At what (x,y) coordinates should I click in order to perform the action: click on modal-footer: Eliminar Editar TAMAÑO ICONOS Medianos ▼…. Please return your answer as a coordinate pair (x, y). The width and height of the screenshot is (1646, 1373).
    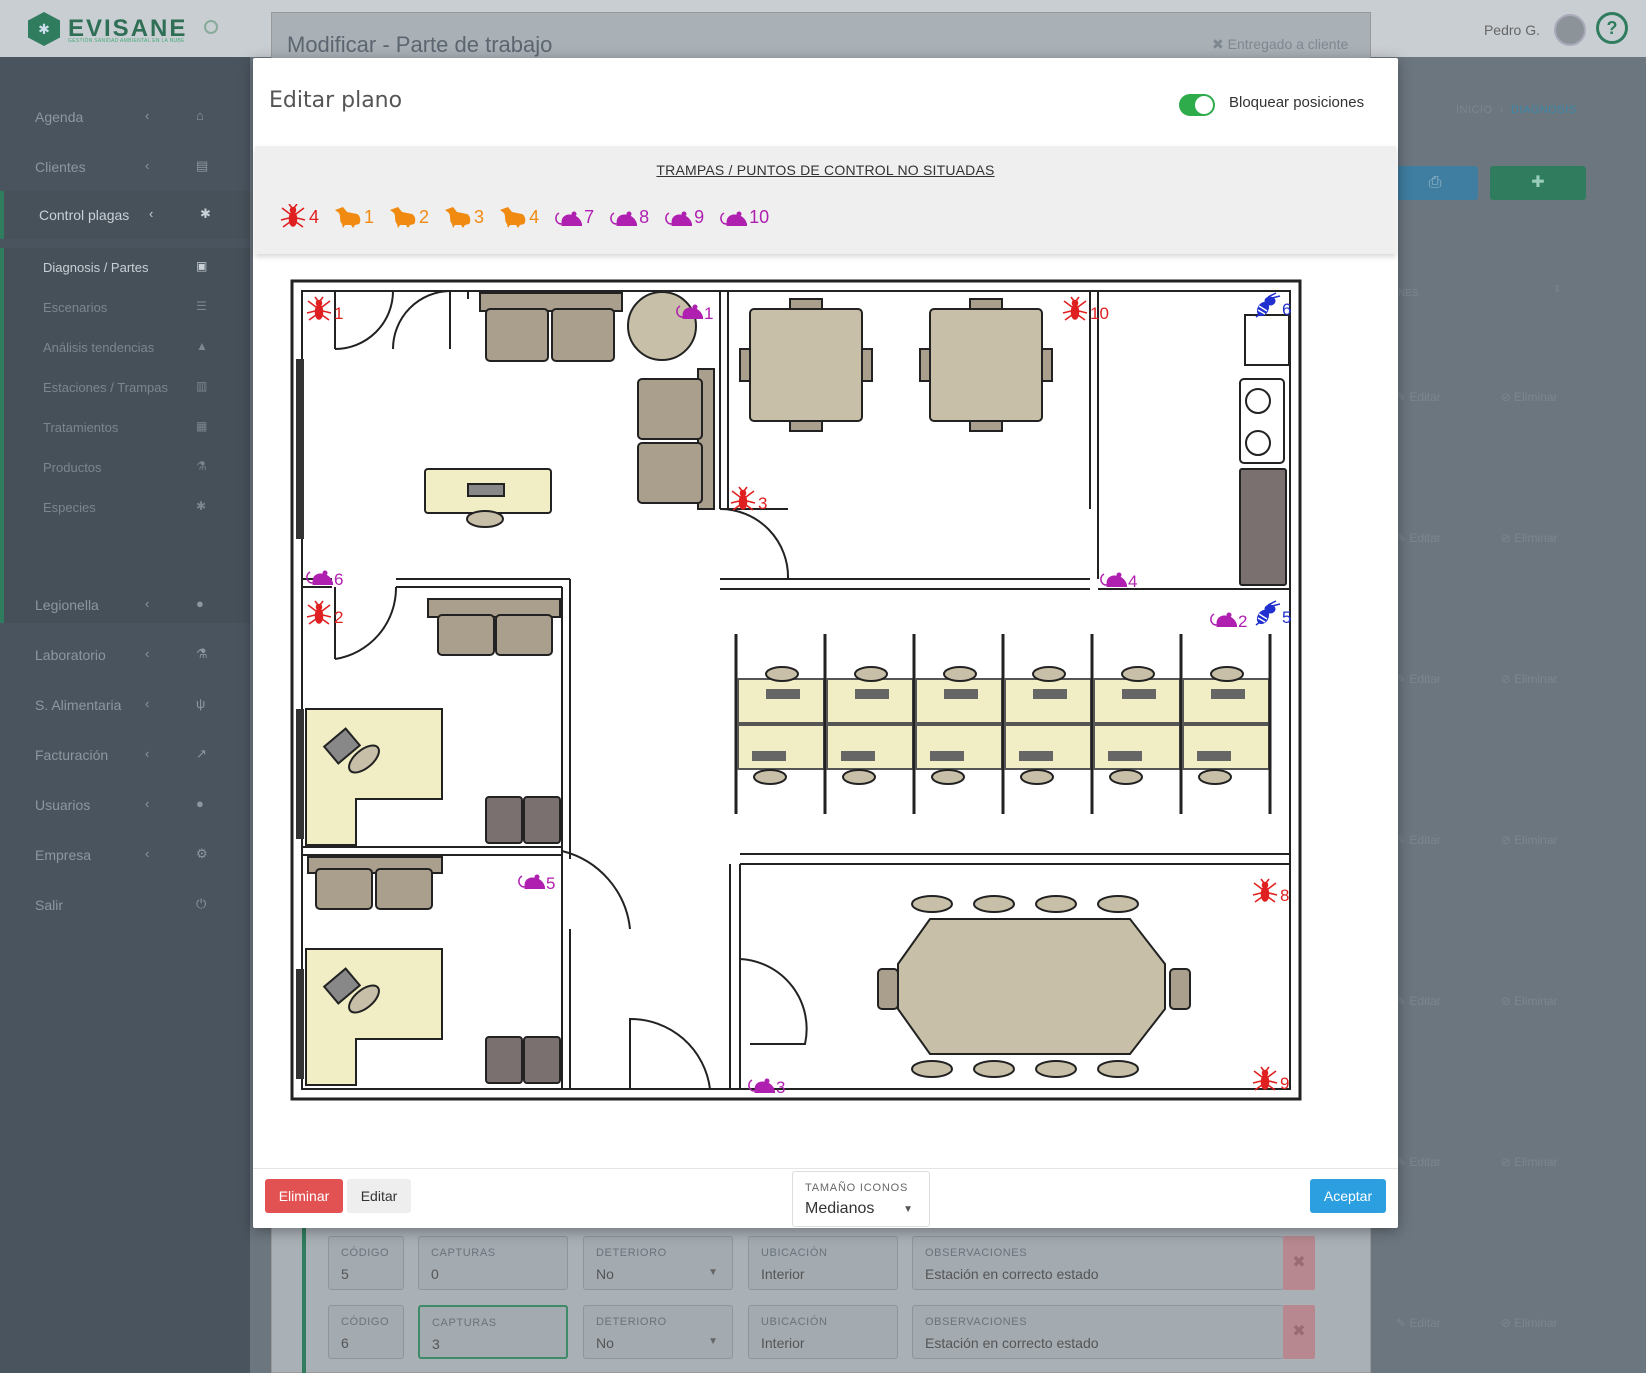
    Looking at the image, I should click on (825, 1198).